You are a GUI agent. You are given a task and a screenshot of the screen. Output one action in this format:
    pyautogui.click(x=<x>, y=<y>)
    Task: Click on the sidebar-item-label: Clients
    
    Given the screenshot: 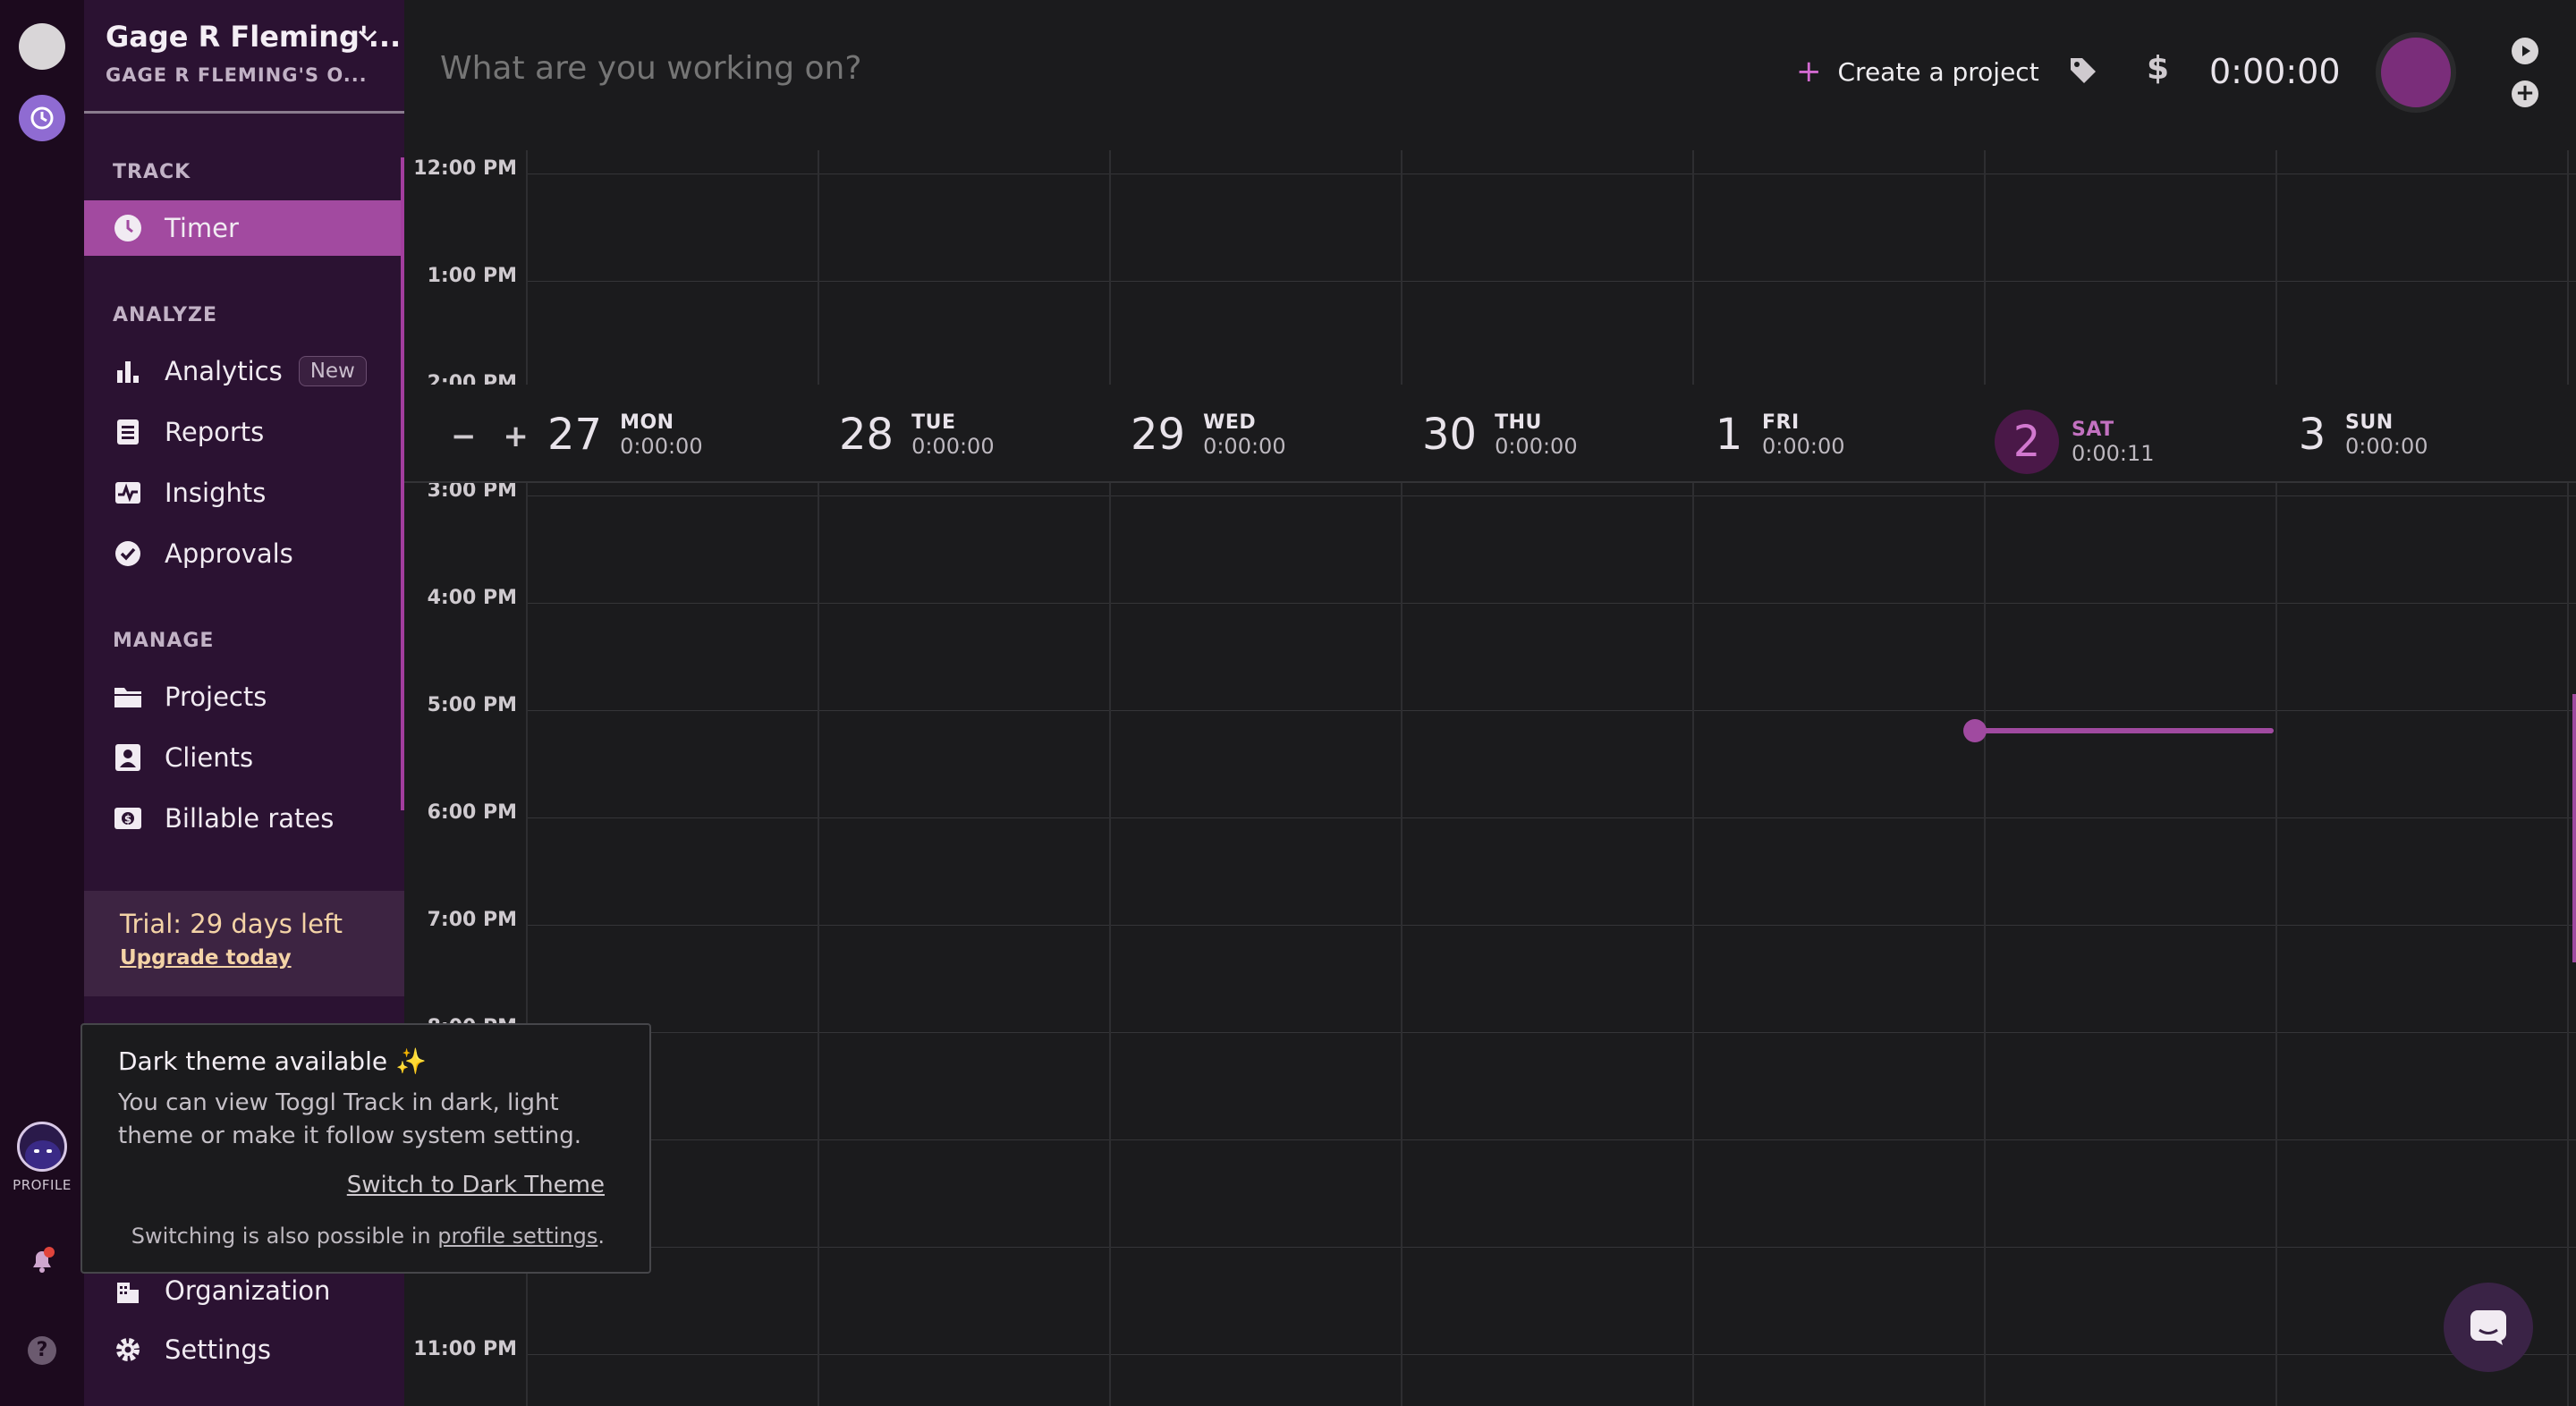 What is the action you would take?
    pyautogui.click(x=209, y=758)
    